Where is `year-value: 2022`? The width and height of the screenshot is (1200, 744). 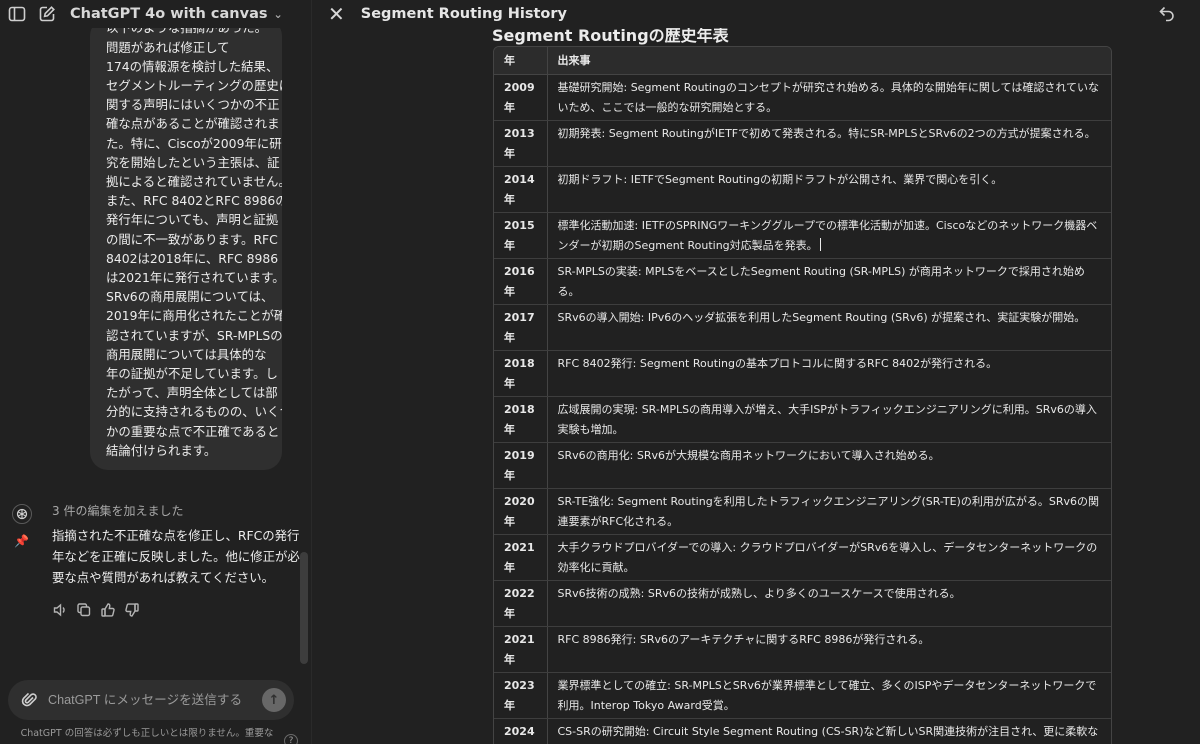 year-value: 2022 is located at coordinates (519, 593).